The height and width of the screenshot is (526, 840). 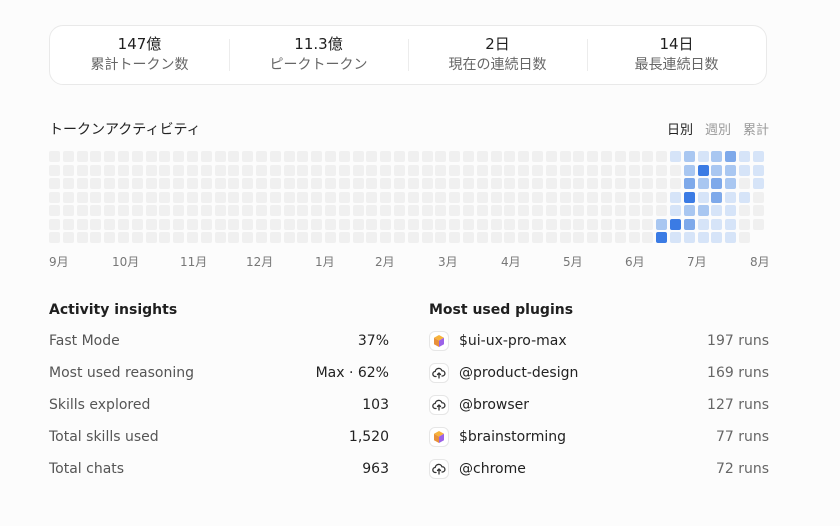 What do you see at coordinates (718, 128) in the screenshot?
I see `toggle-weekly: 週別` at bounding box center [718, 128].